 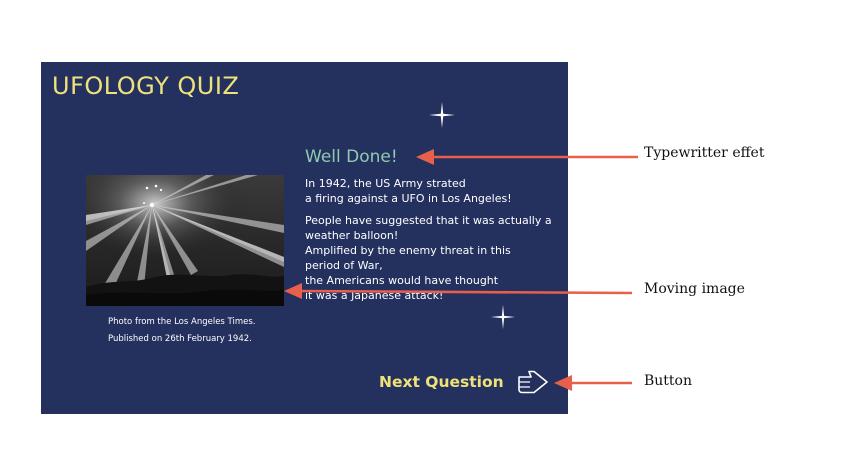 What do you see at coordinates (668, 381) in the screenshot?
I see `annotation-button-label: Button` at bounding box center [668, 381].